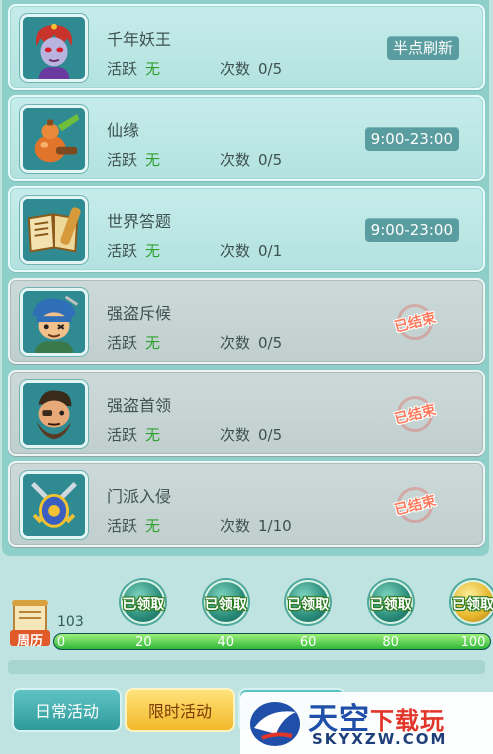  What do you see at coordinates (275, 526) in the screenshot?
I see `count-value: 1/10` at bounding box center [275, 526].